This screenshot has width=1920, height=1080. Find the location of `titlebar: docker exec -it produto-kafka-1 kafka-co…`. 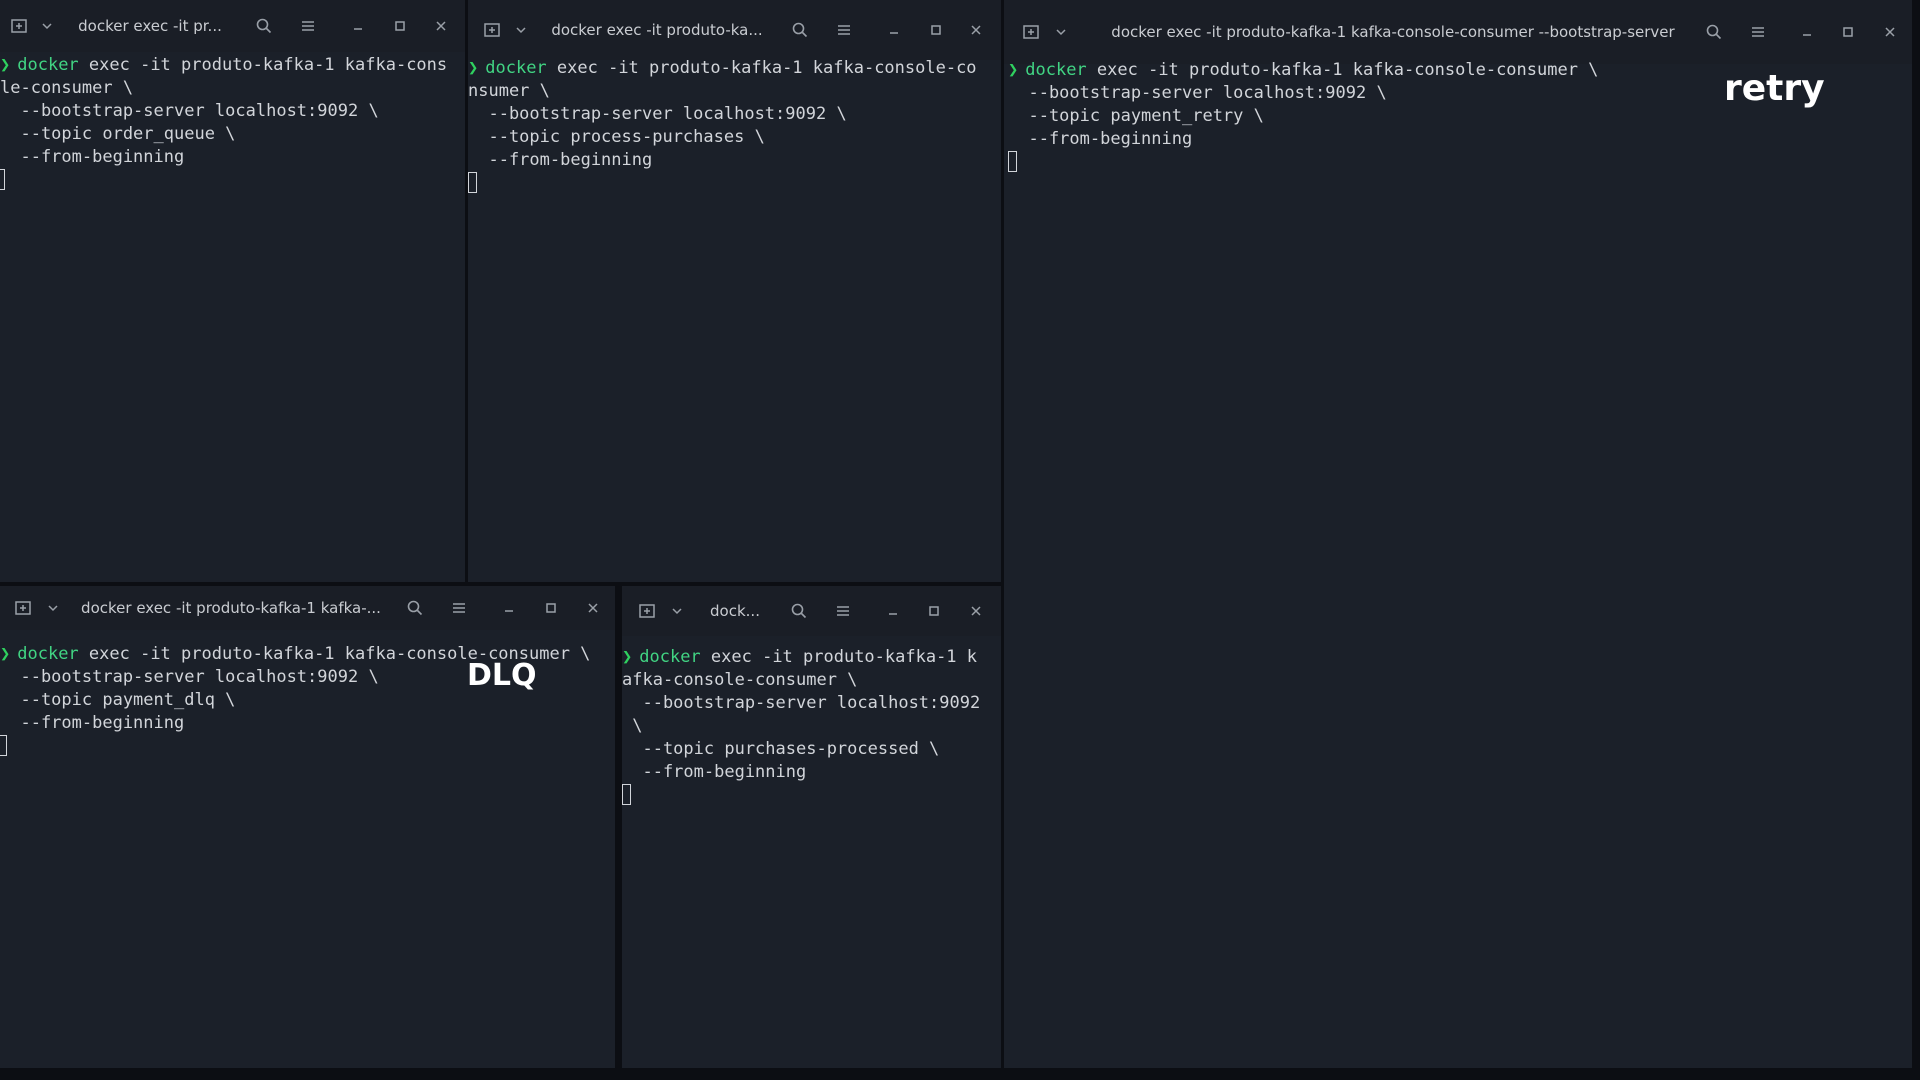

titlebar: docker exec -it produto-kafka-1 kafka-co… is located at coordinates (1458, 32).